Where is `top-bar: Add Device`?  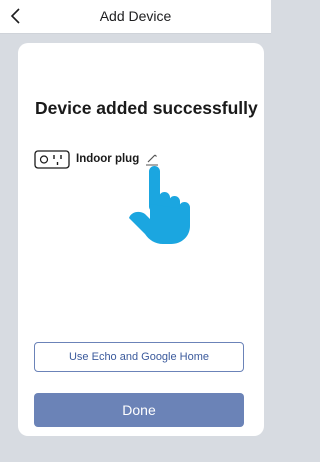
top-bar: Add Device is located at coordinates (135, 17).